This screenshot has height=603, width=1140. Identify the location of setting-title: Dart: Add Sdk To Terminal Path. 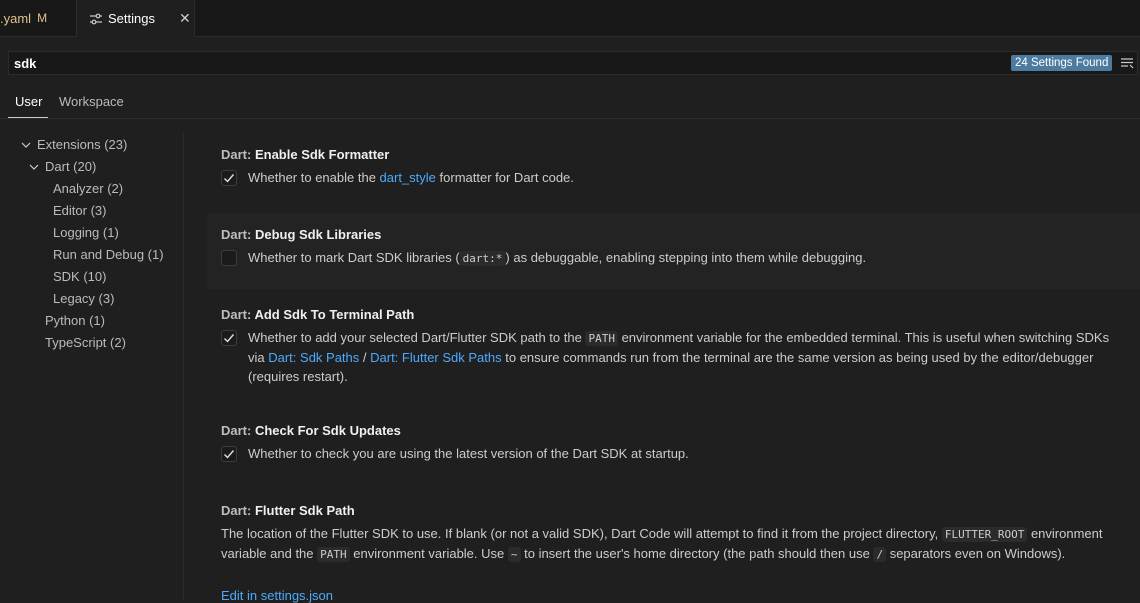
(317, 314).